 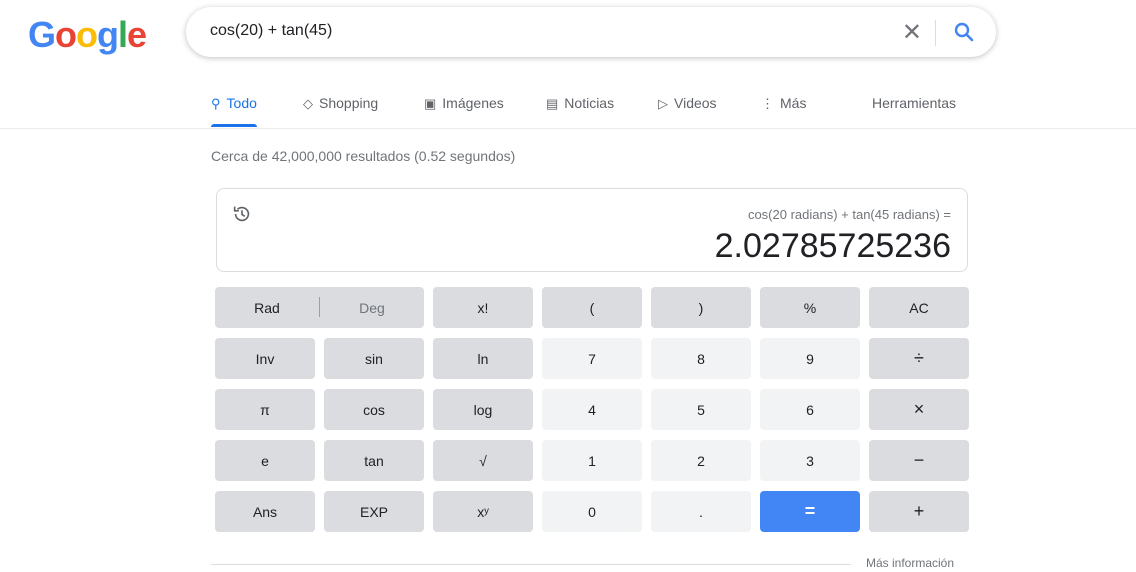 I want to click on tools-button: Herramientas, so click(x=914, y=103).